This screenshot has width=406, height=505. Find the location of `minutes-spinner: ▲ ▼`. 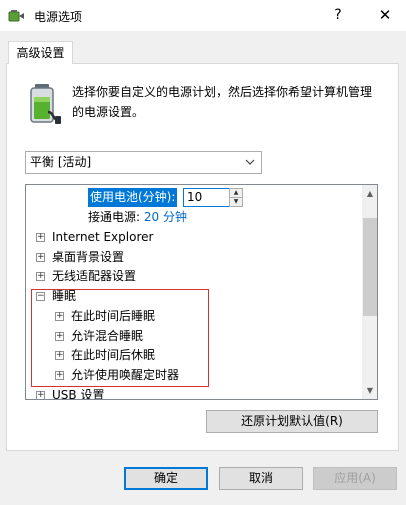

minutes-spinner: ▲ ▼ is located at coordinates (236, 197).